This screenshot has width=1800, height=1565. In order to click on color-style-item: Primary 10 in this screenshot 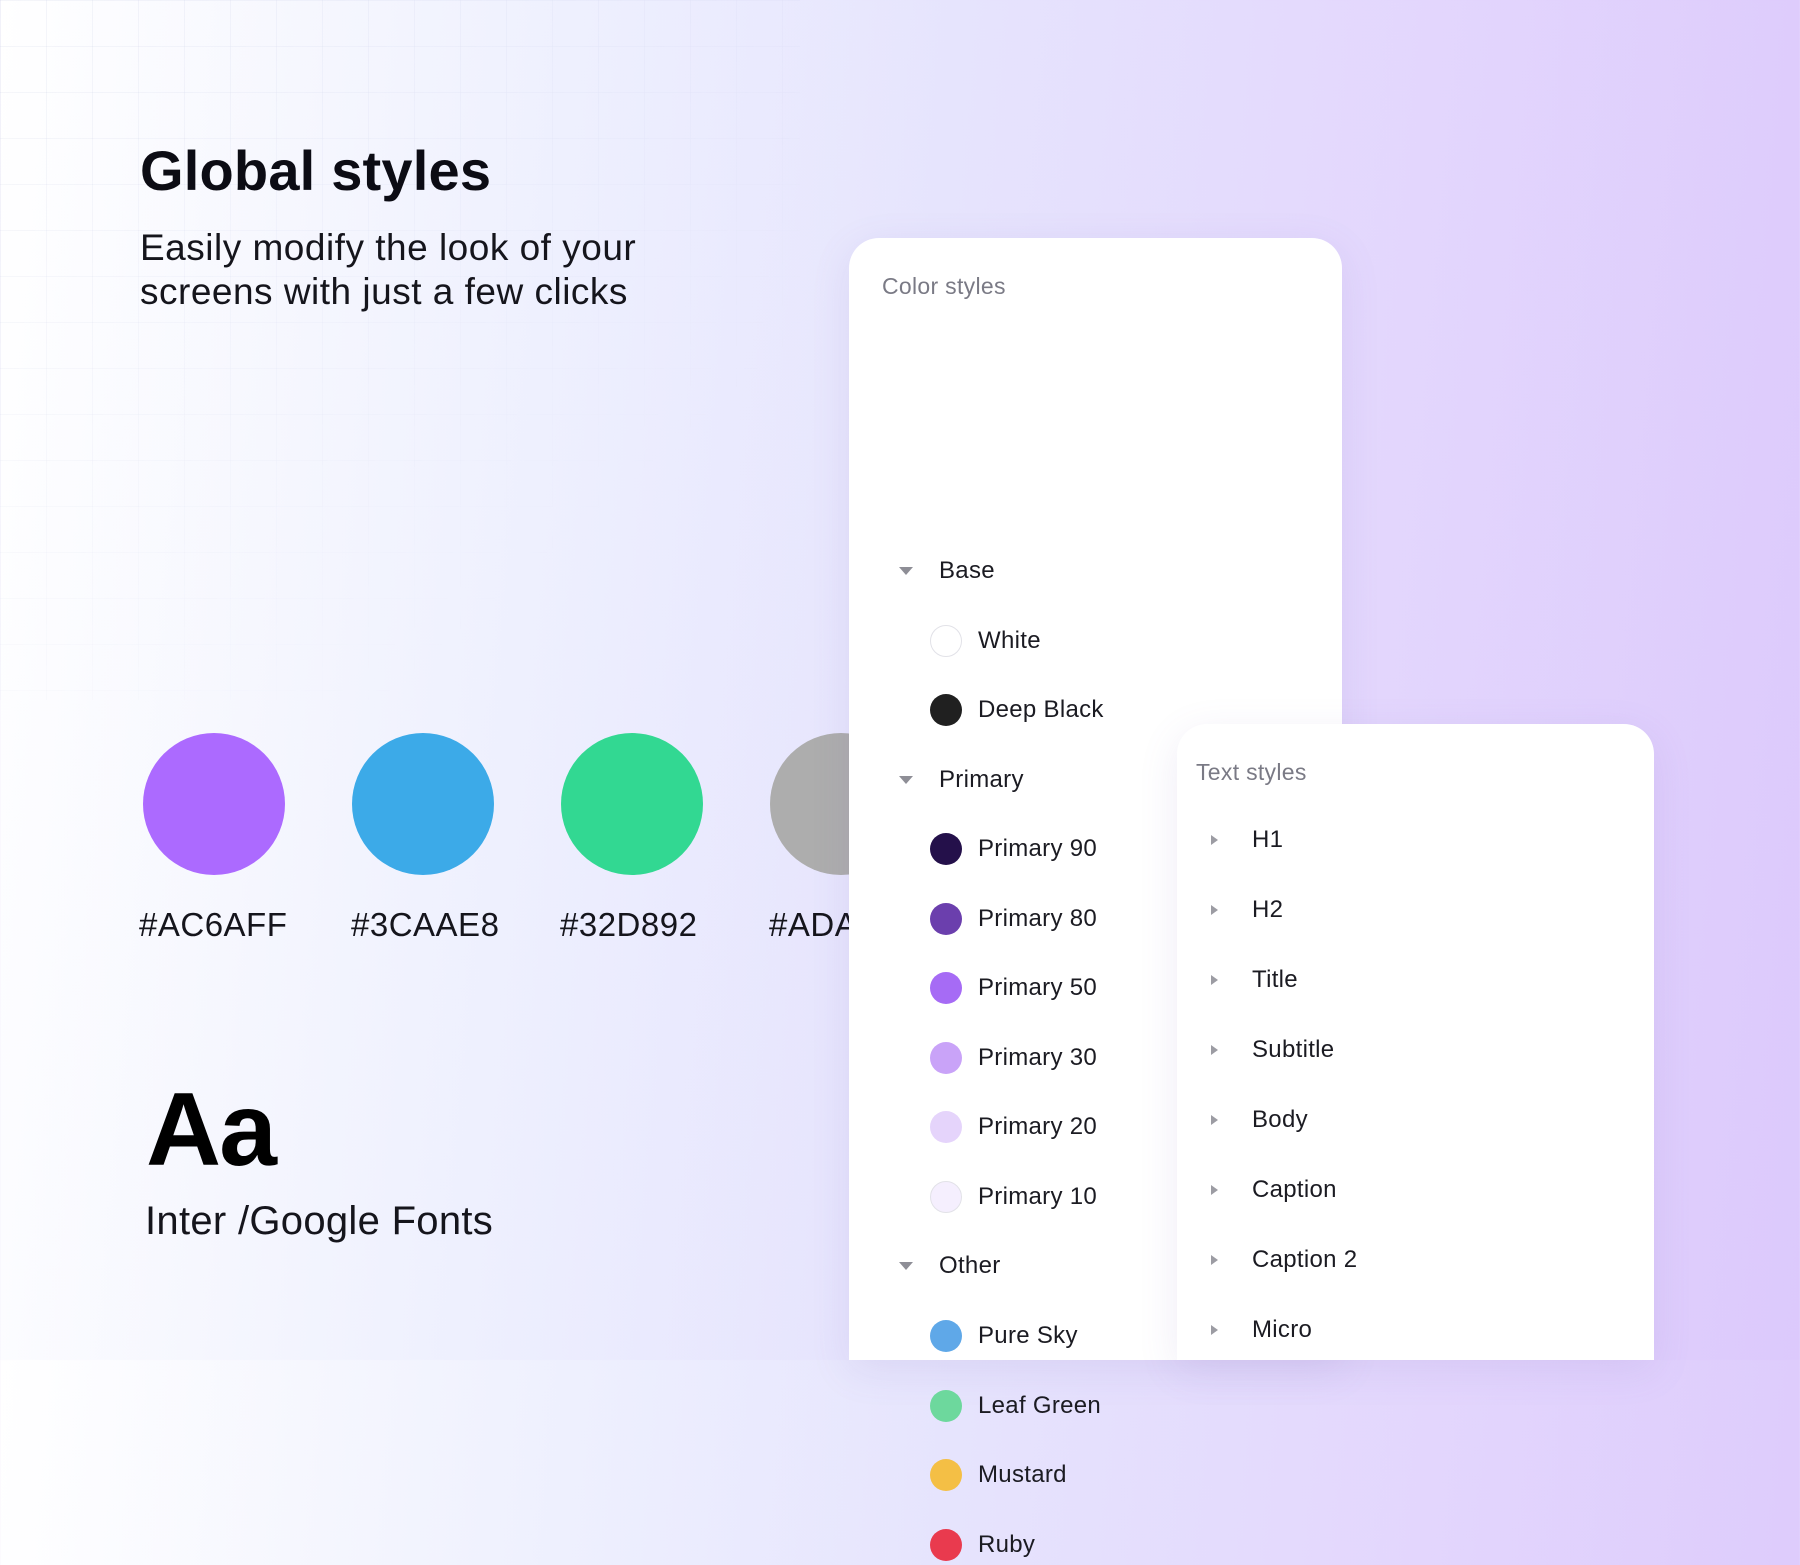, I will do `click(1013, 1197)`.